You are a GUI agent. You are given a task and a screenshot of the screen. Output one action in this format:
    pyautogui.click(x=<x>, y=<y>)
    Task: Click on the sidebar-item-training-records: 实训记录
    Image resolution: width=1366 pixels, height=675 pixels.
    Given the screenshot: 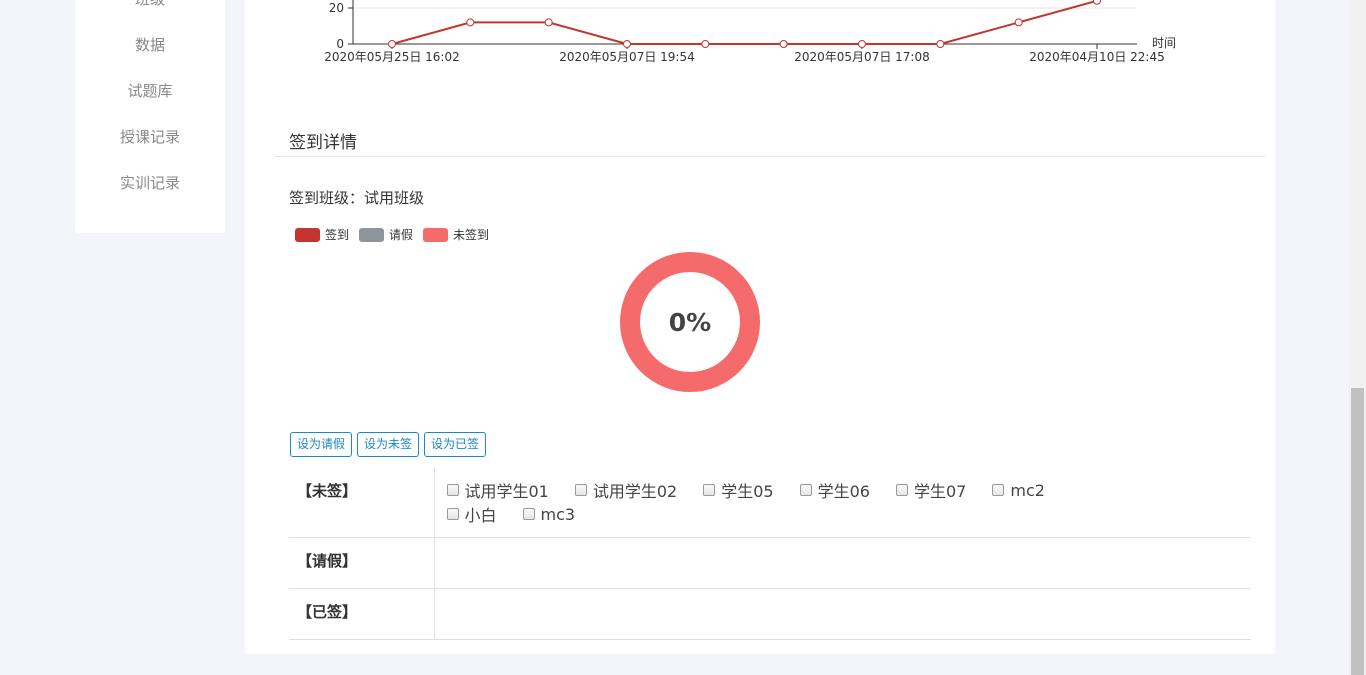 What is the action you would take?
    pyautogui.click(x=150, y=182)
    